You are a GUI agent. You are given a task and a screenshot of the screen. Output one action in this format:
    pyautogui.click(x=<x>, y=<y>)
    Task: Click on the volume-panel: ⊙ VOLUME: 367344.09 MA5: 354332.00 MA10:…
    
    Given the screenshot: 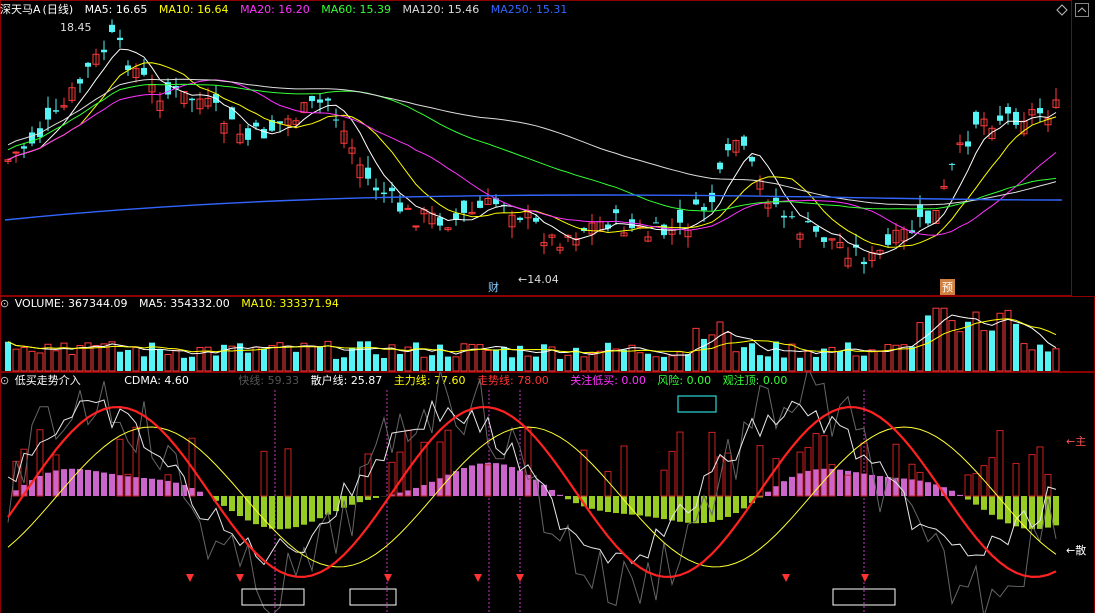 What is the action you would take?
    pyautogui.click(x=547, y=334)
    